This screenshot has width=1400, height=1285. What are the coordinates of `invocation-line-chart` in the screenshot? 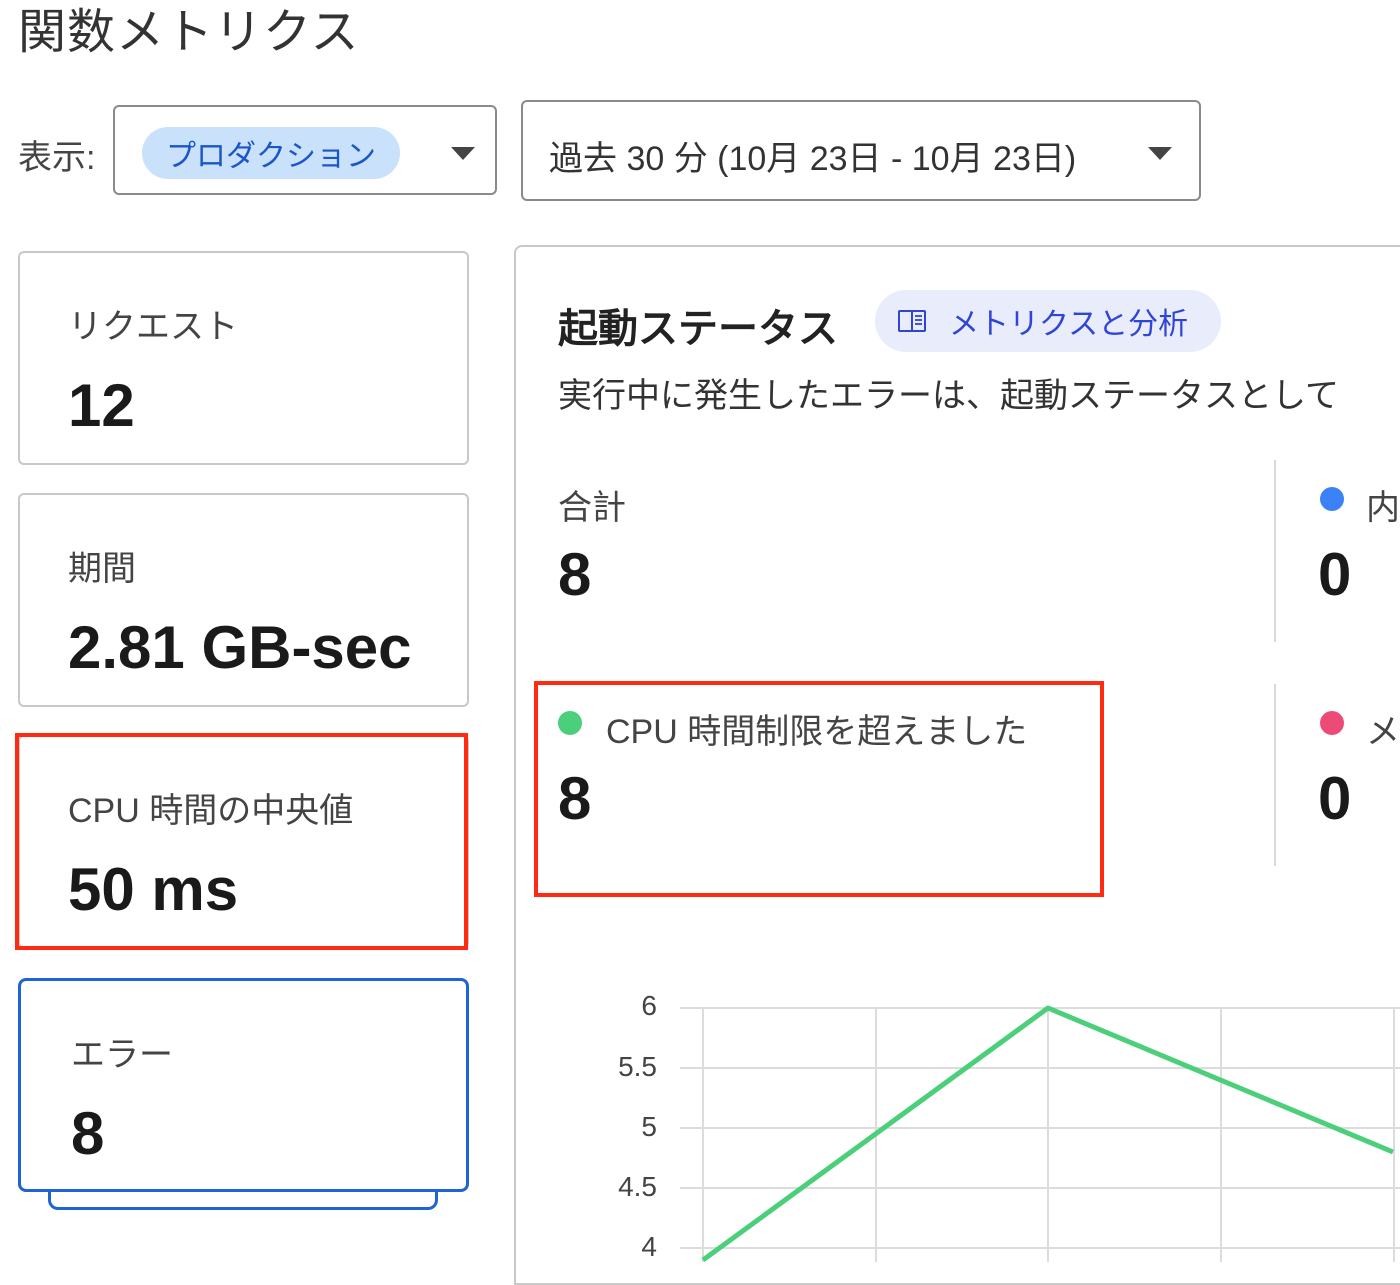 It's located at (1040, 1133).